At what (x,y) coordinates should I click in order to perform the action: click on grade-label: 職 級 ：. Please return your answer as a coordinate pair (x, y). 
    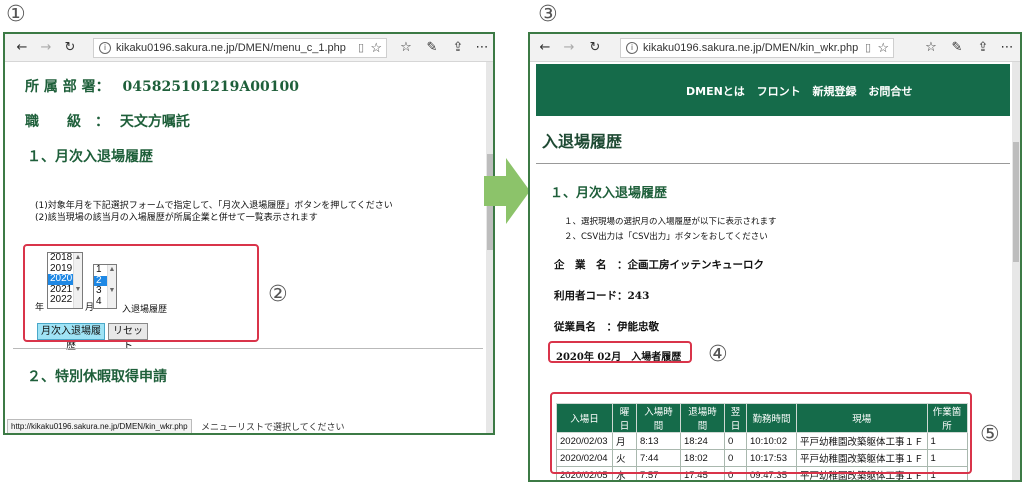
    Looking at the image, I should click on (67, 122).